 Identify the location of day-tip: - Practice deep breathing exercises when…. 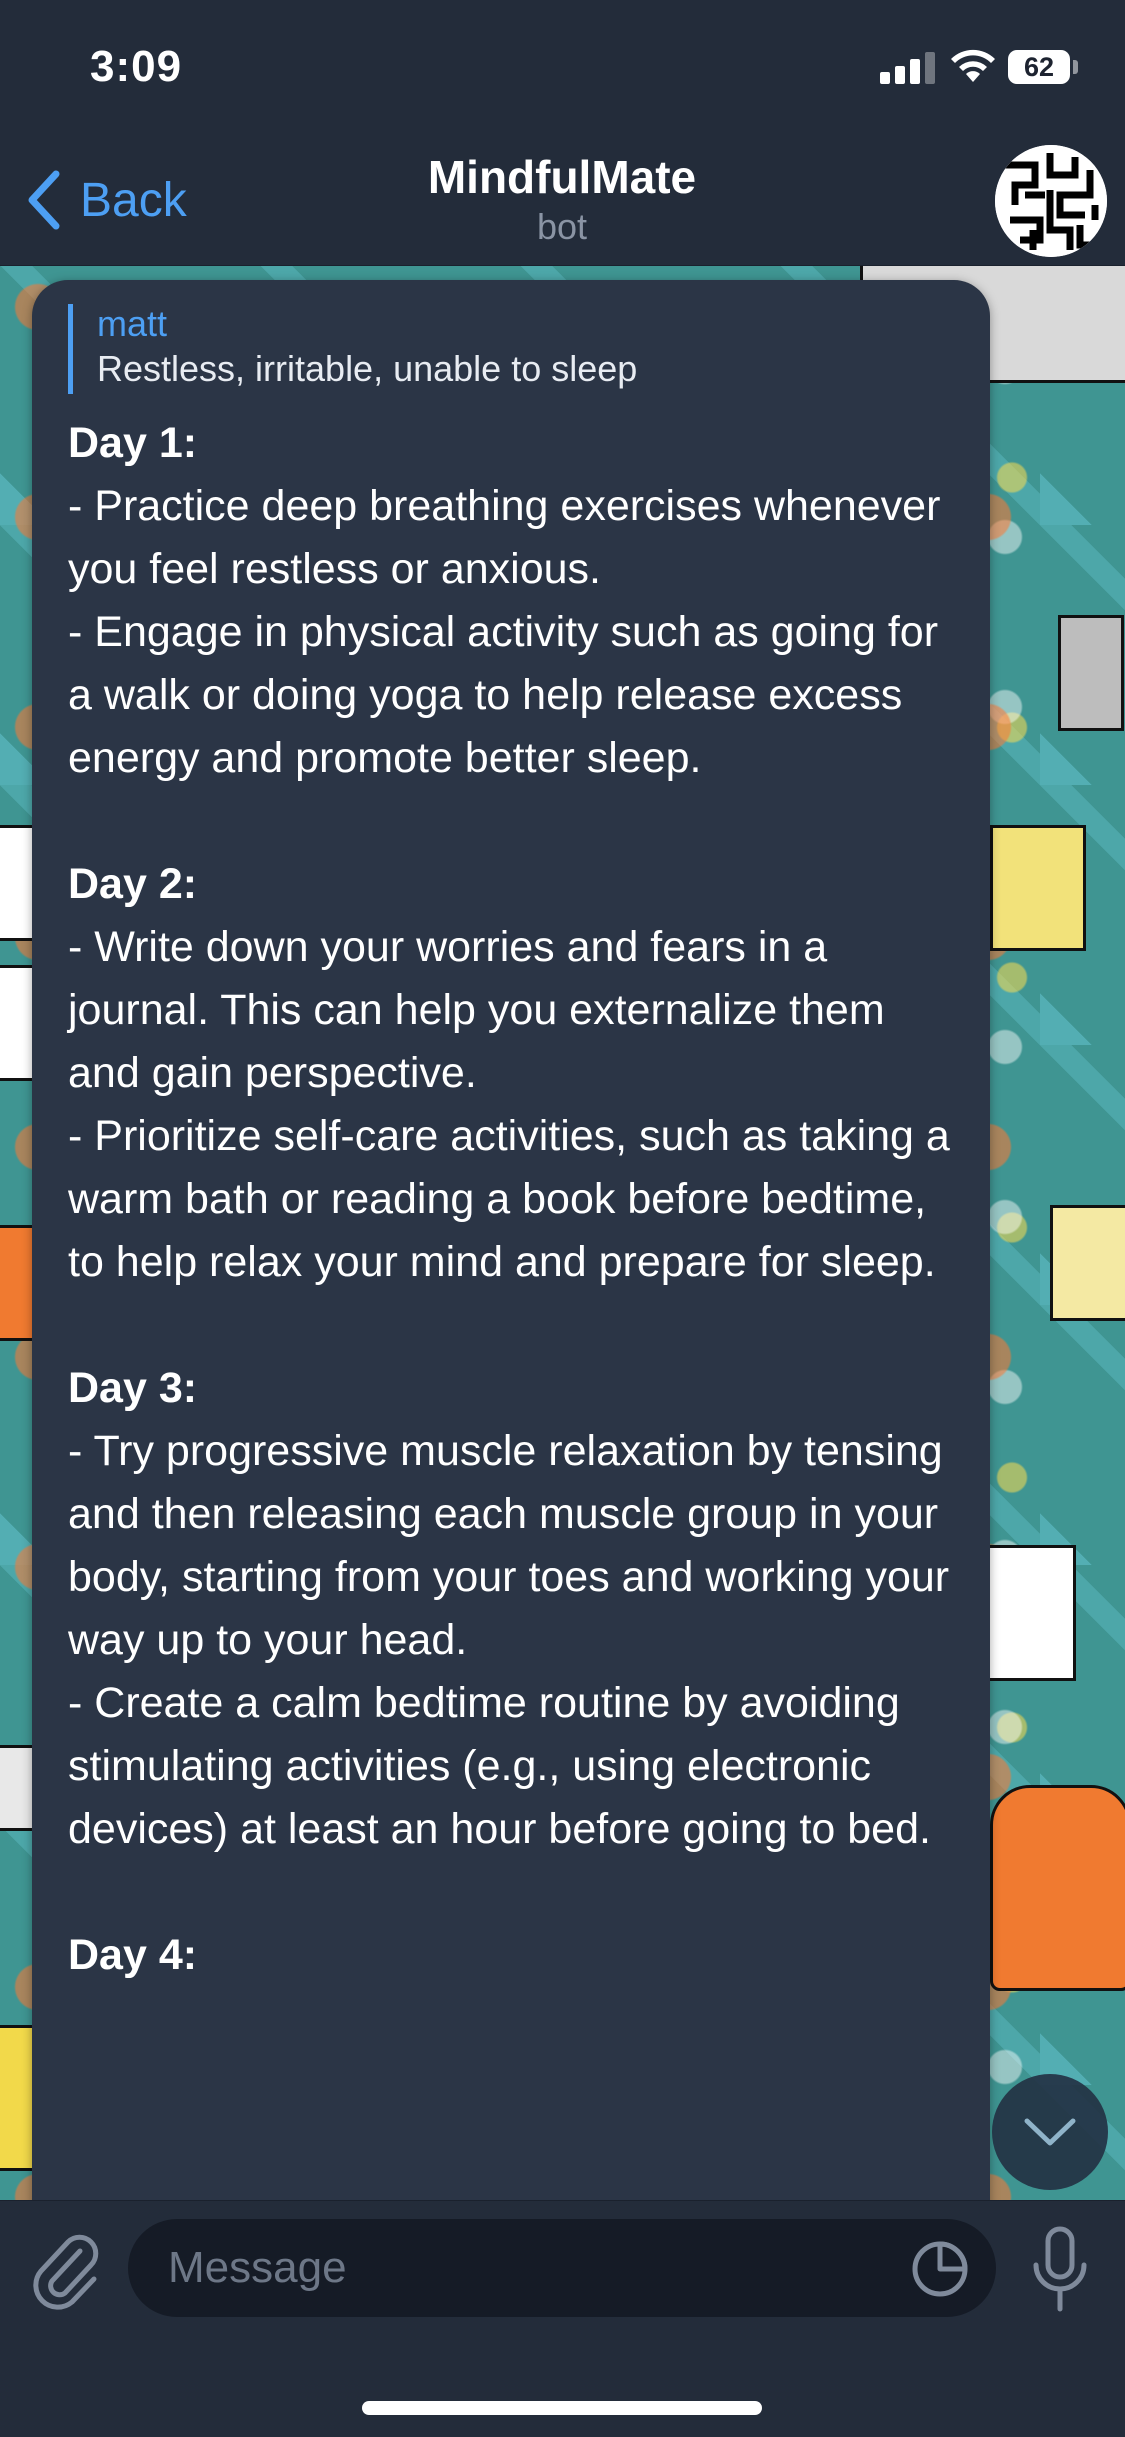
(504, 537).